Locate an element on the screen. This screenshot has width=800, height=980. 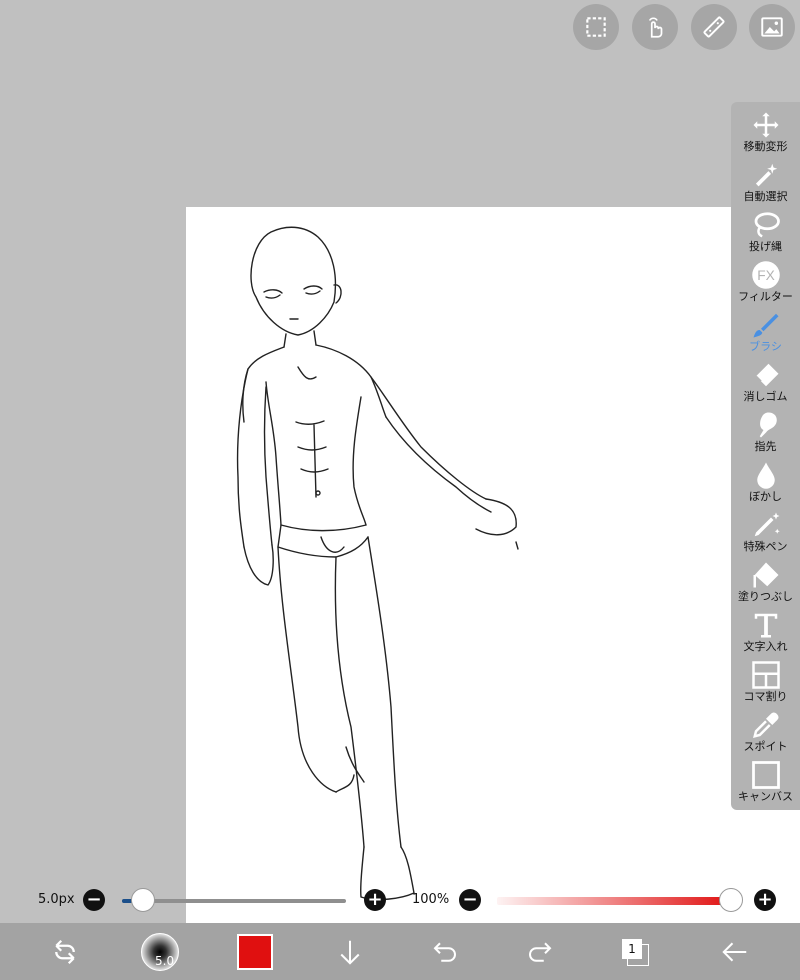
ruler-button is located at coordinates (714, 27).